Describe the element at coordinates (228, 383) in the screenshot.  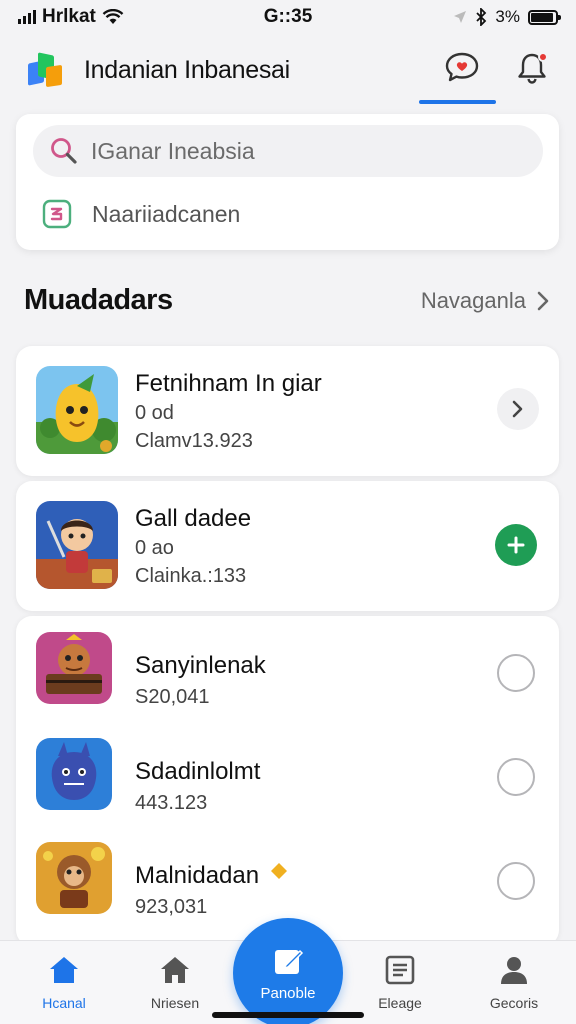
I see `game-title: Fetnihnam In giar` at that location.